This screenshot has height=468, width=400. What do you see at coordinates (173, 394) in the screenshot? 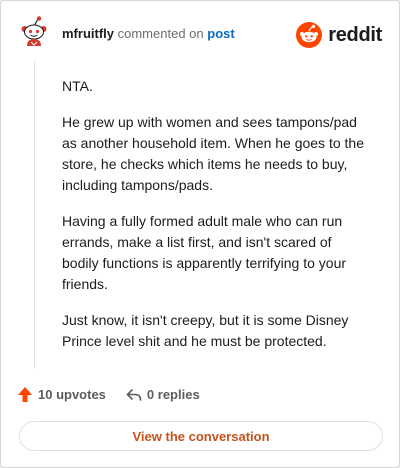
I see `replies-count: 0 replies` at bounding box center [173, 394].